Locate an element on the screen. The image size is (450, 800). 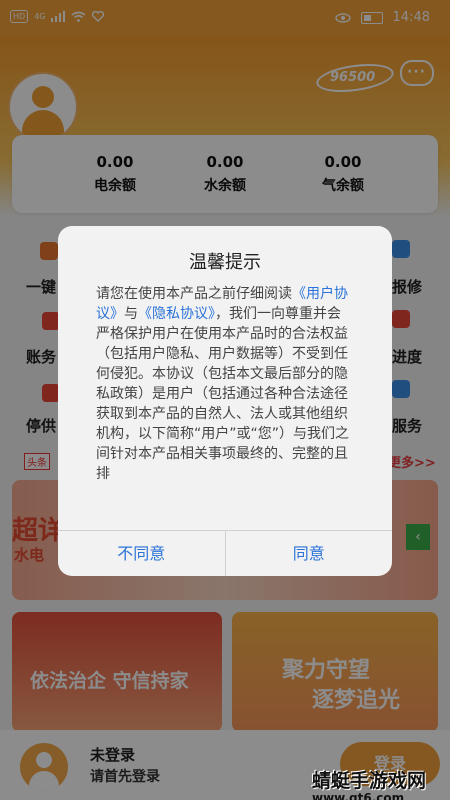
dialog-and: 与 is located at coordinates (131, 314).